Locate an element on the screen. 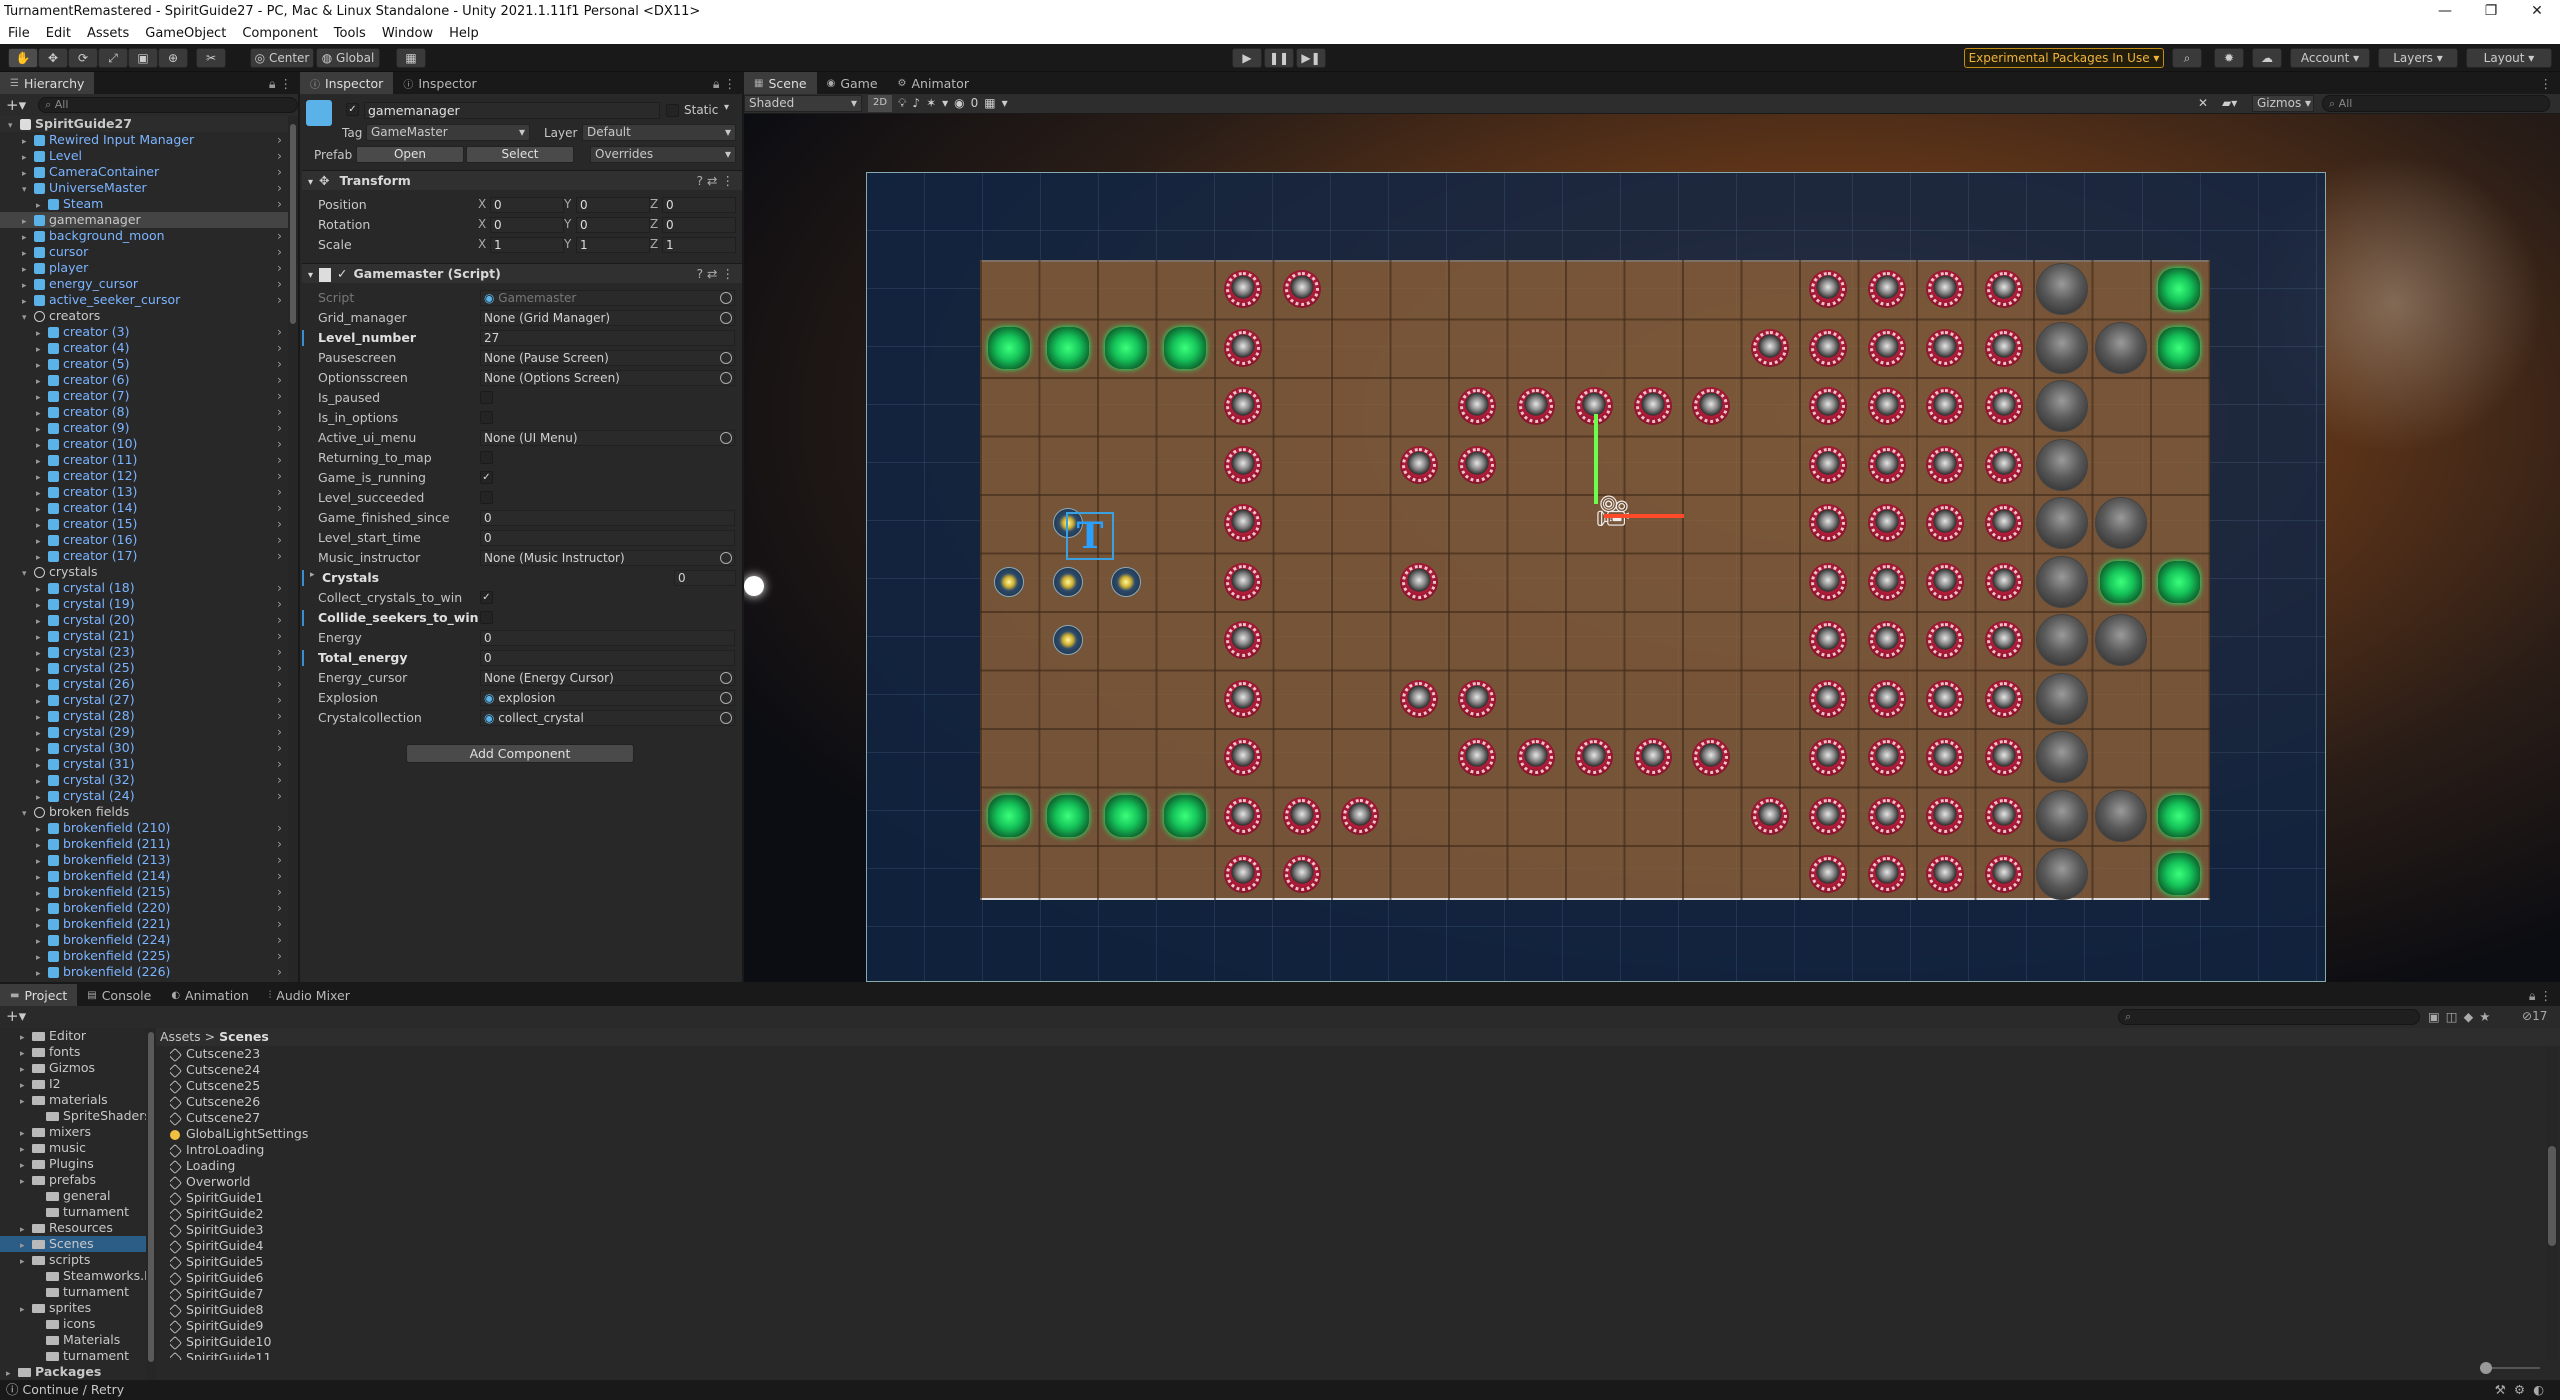  project-folder-item: ▸ scripts is located at coordinates (73, 1260).